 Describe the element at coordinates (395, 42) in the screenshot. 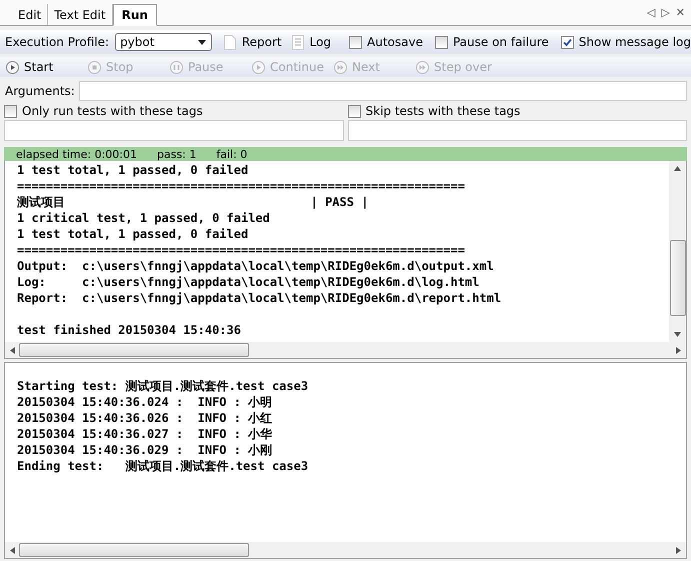

I see `checkbox-label: Autosave` at that location.